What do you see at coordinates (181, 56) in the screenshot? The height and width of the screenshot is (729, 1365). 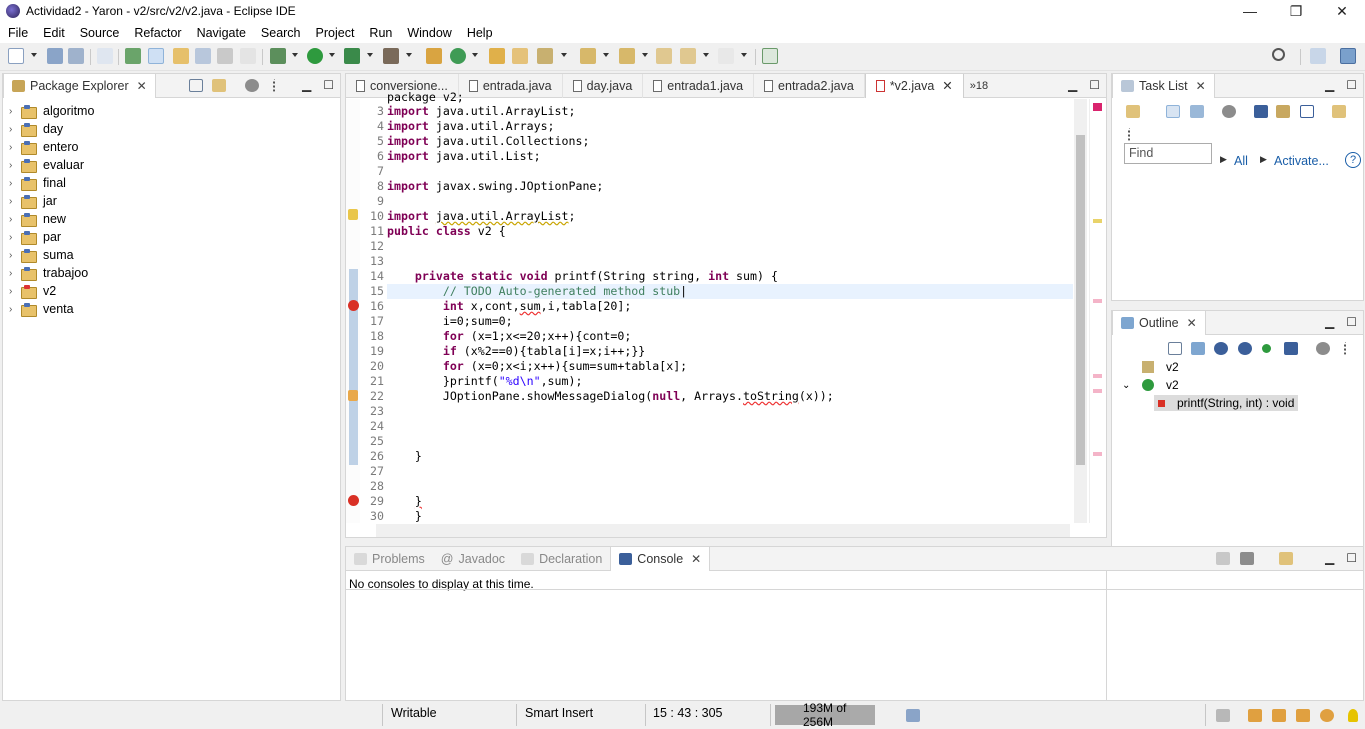 I see `annotation-icon` at bounding box center [181, 56].